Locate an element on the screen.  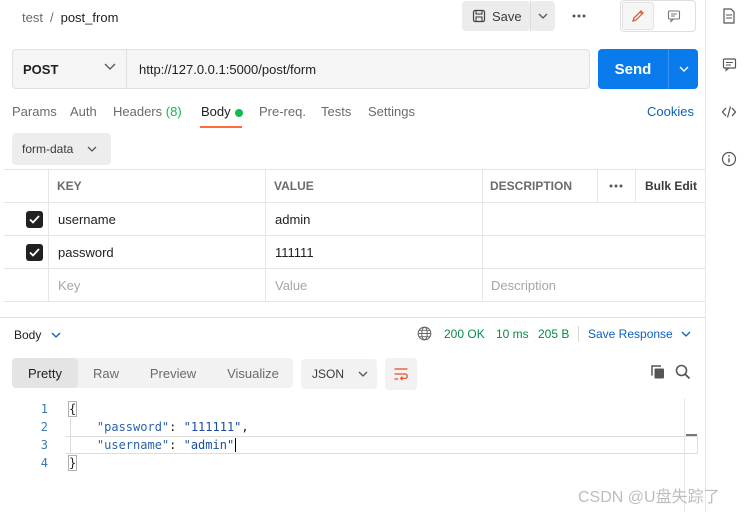
bulk-edit-button: Bulk Edit is located at coordinates (671, 186).